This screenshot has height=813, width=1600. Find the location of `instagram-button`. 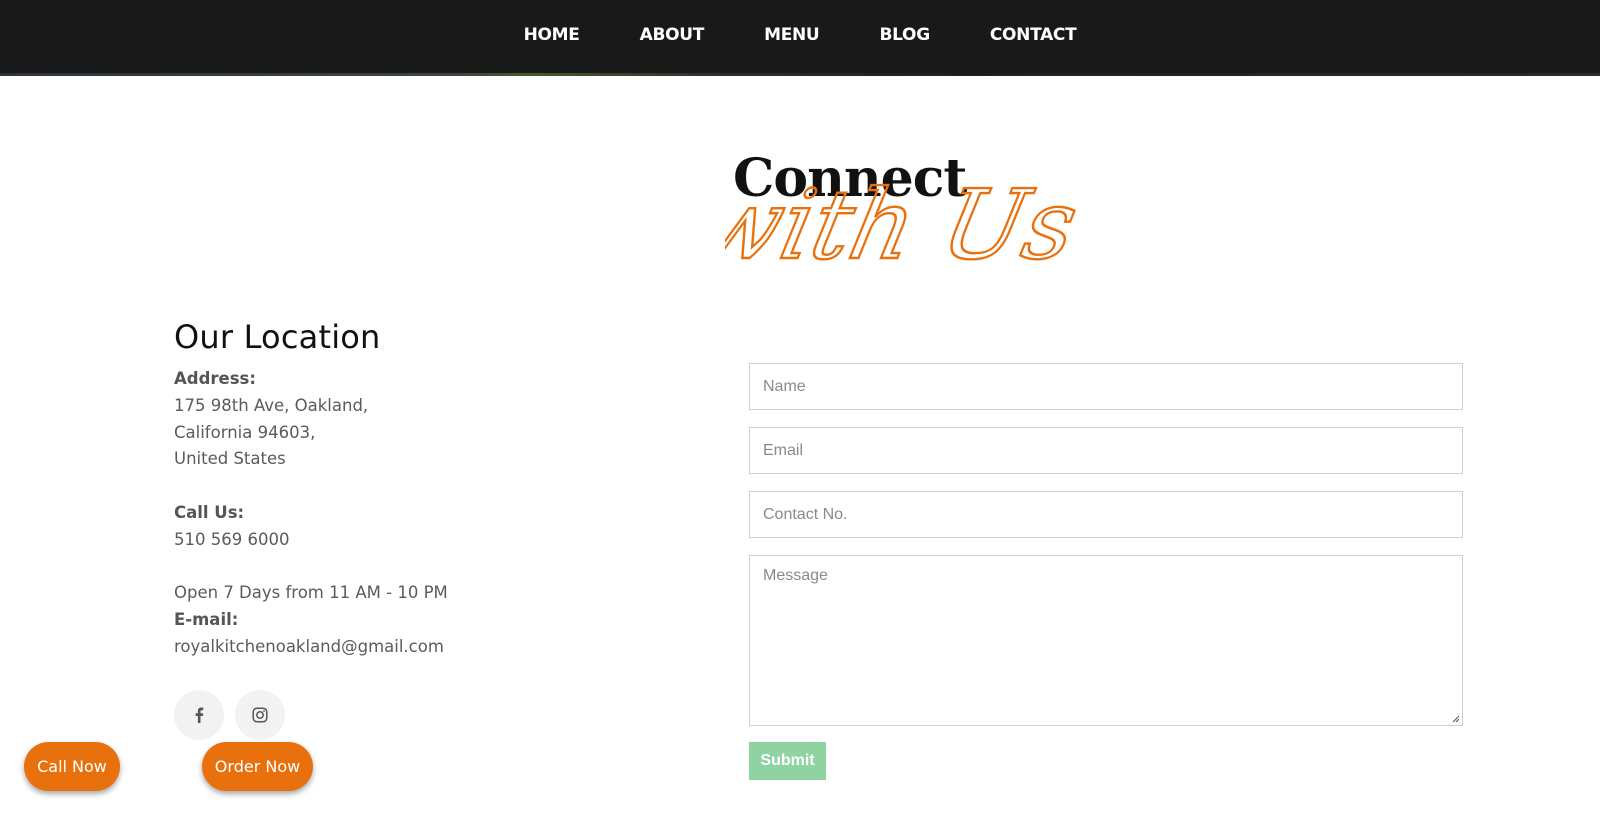

instagram-button is located at coordinates (260, 715).